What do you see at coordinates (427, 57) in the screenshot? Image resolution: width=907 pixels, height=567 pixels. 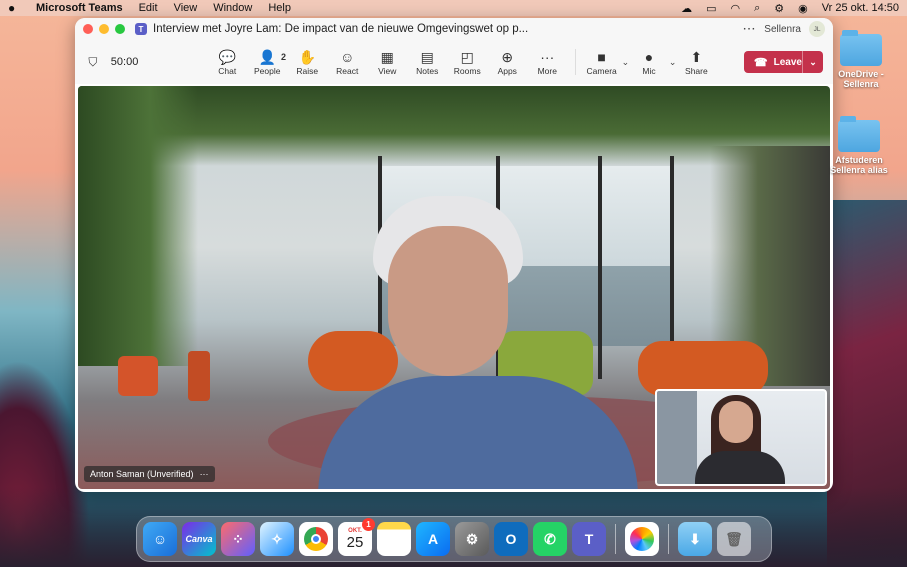 I see `notes-icon: ▤` at bounding box center [427, 57].